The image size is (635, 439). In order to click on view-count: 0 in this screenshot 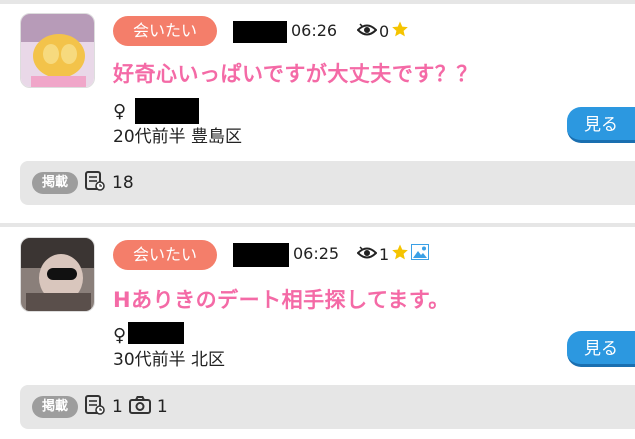, I will do `click(384, 31)`.